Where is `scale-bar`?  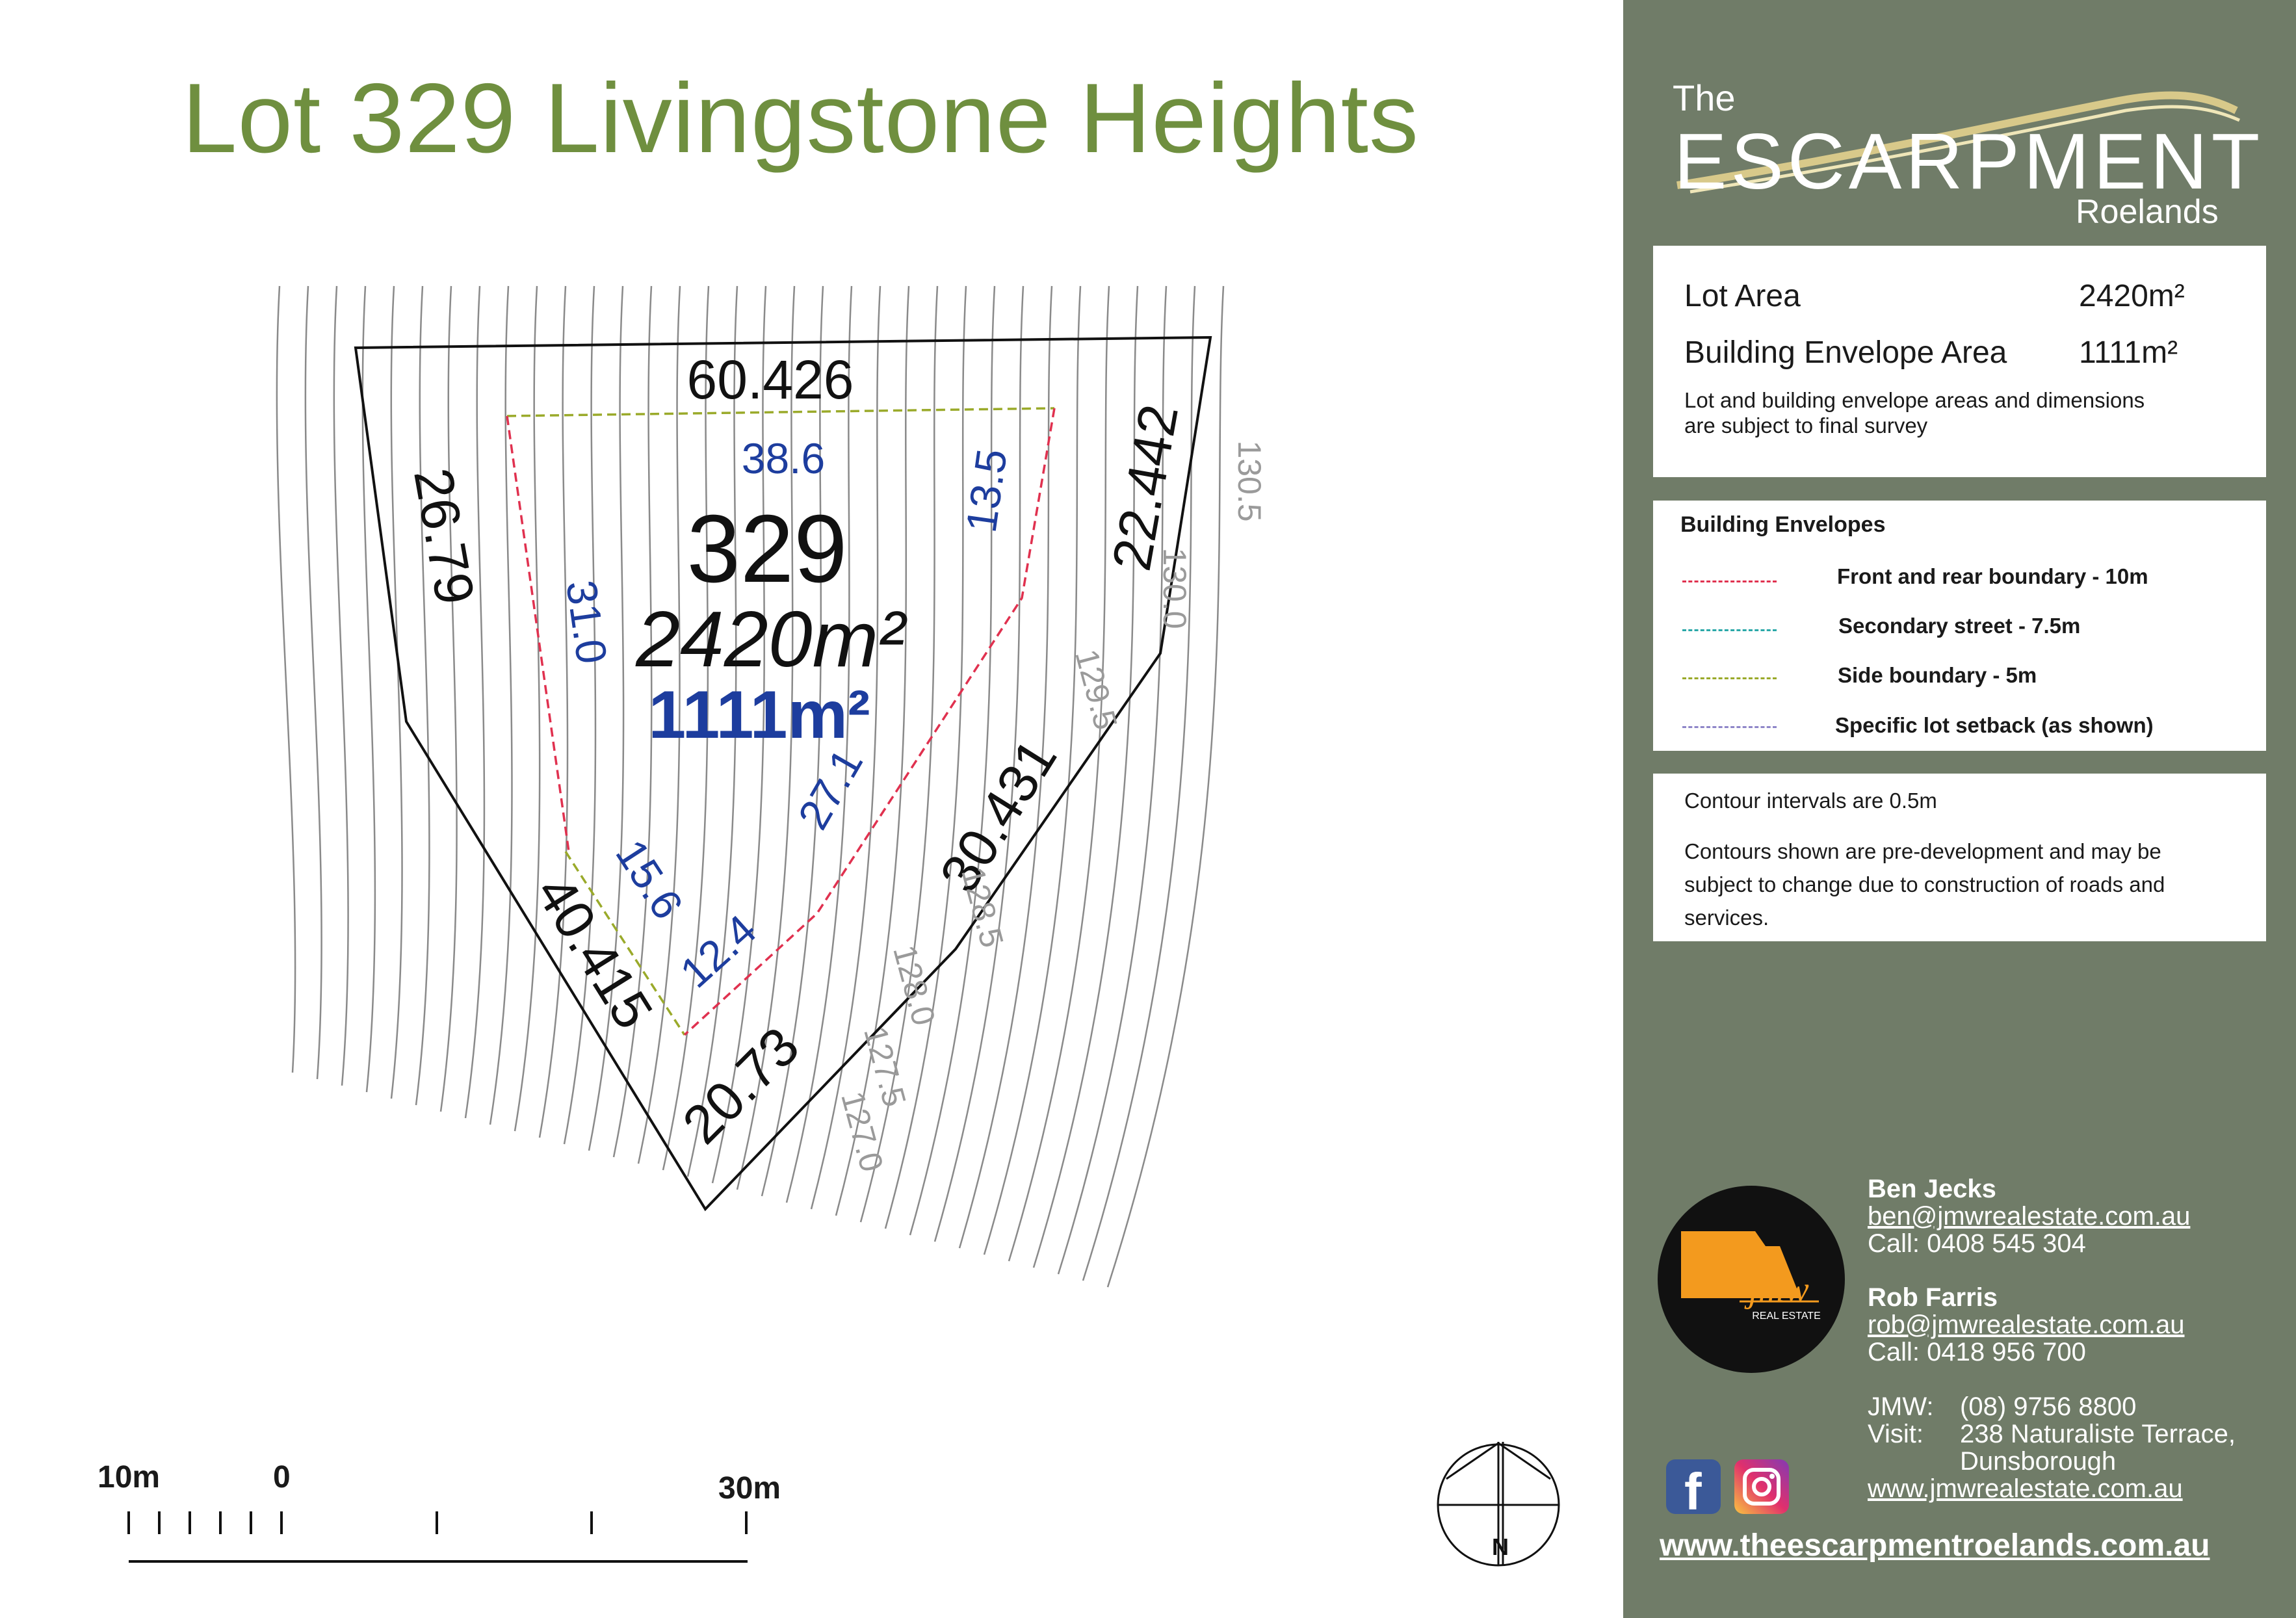 scale-bar is located at coordinates (437, 1537).